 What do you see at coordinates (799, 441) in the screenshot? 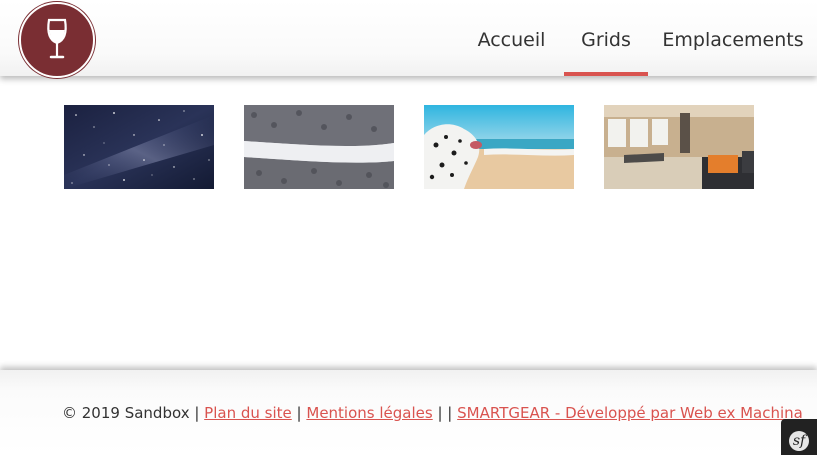
I see `symfony-icon: sf` at bounding box center [799, 441].